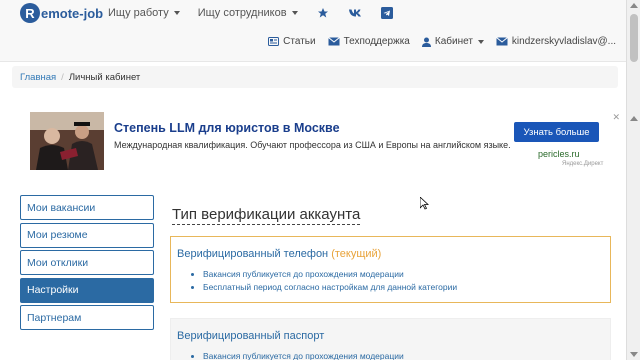 This screenshot has width=640, height=360. What do you see at coordinates (87, 290) in the screenshot?
I see `sidebar-item-settings: Настройки` at bounding box center [87, 290].